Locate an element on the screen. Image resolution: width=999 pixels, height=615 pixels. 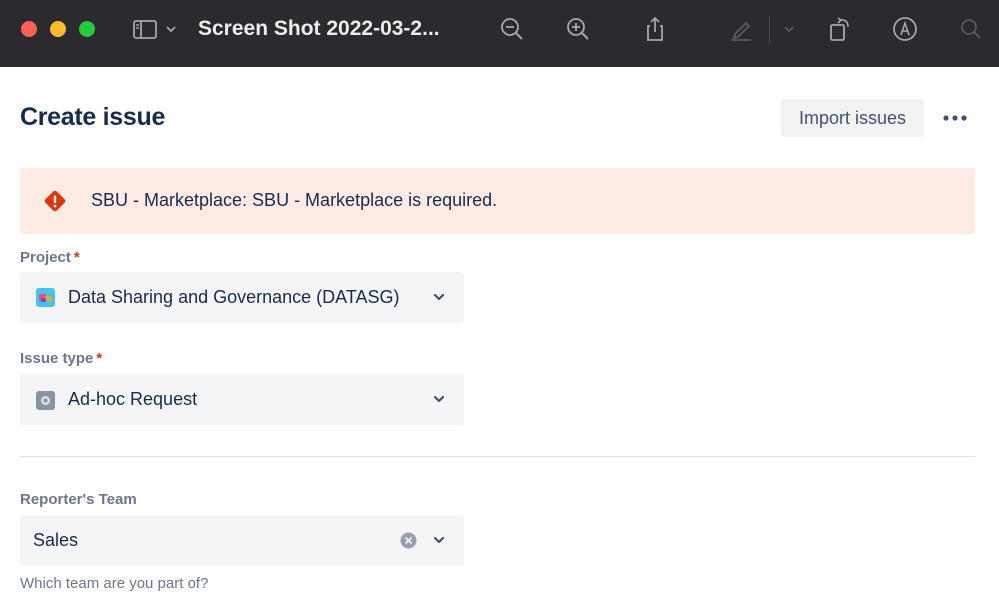
issue-type-select: Ad-hoc Request is located at coordinates (242, 399).